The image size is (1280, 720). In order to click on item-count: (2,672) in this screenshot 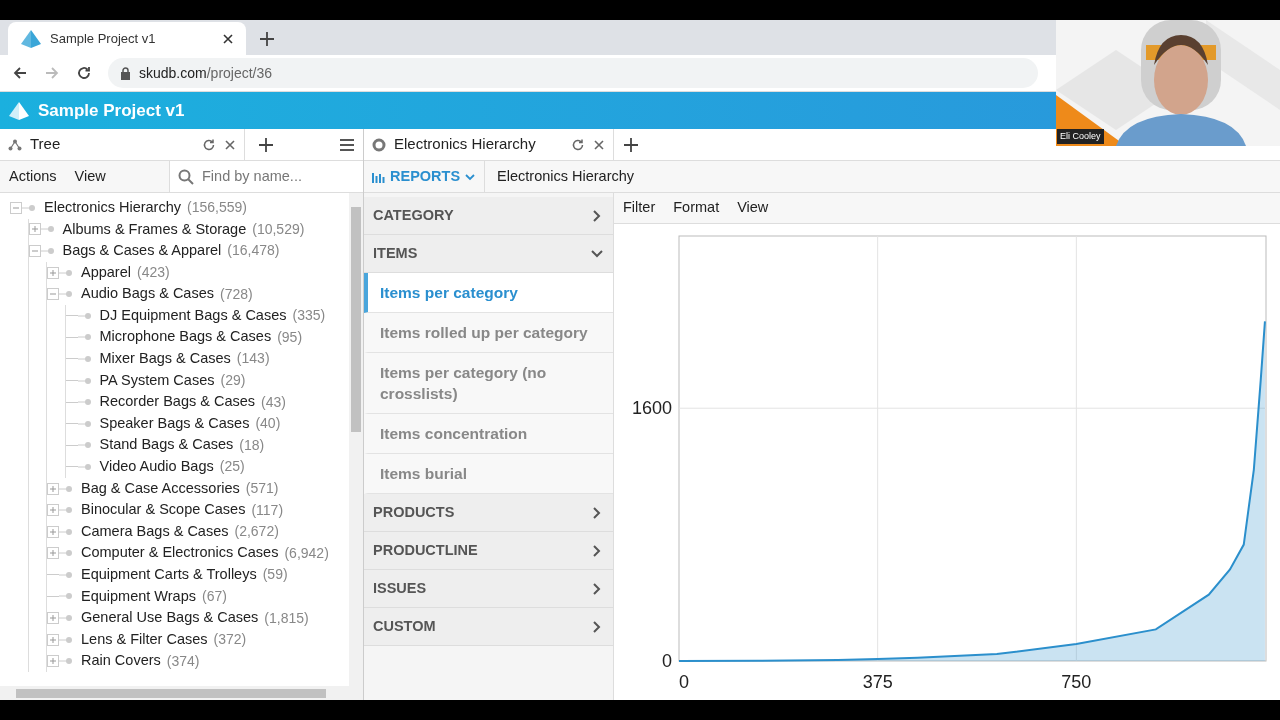, I will do `click(256, 532)`.